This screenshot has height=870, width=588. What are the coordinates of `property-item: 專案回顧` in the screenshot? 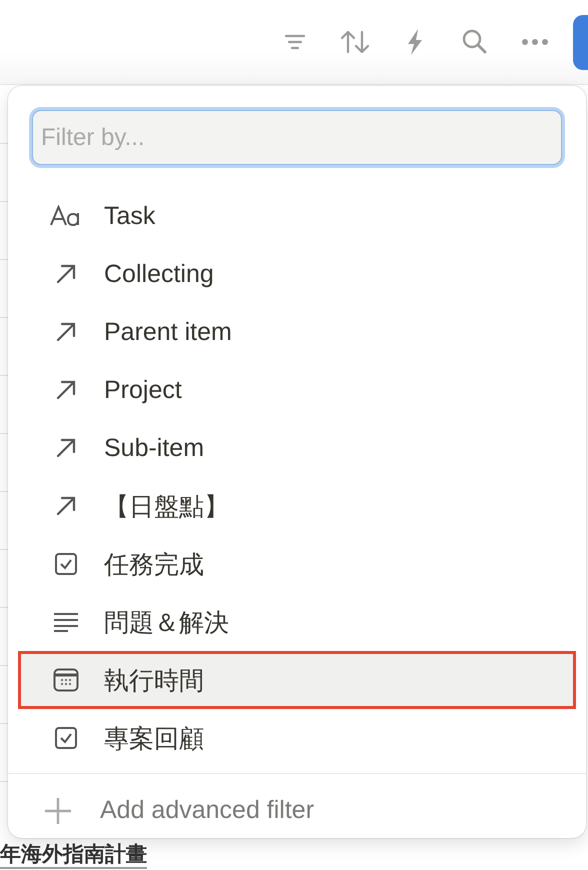 It's located at (297, 738).